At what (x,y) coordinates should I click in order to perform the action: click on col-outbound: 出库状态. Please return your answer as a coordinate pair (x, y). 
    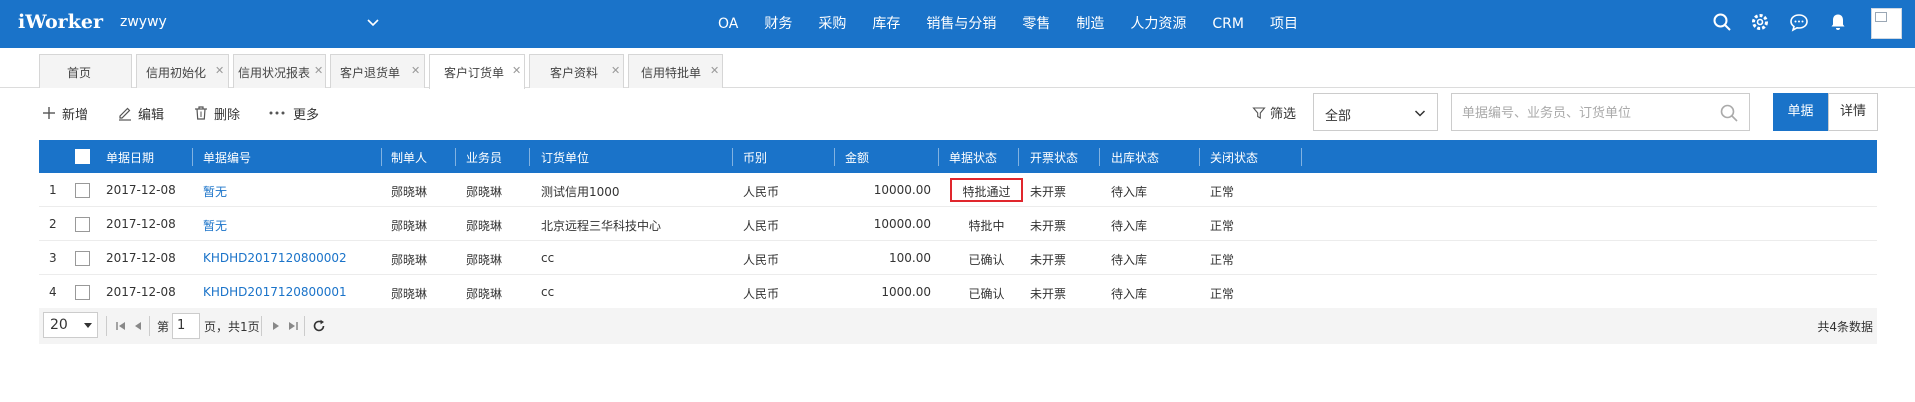
    Looking at the image, I should click on (1135, 157).